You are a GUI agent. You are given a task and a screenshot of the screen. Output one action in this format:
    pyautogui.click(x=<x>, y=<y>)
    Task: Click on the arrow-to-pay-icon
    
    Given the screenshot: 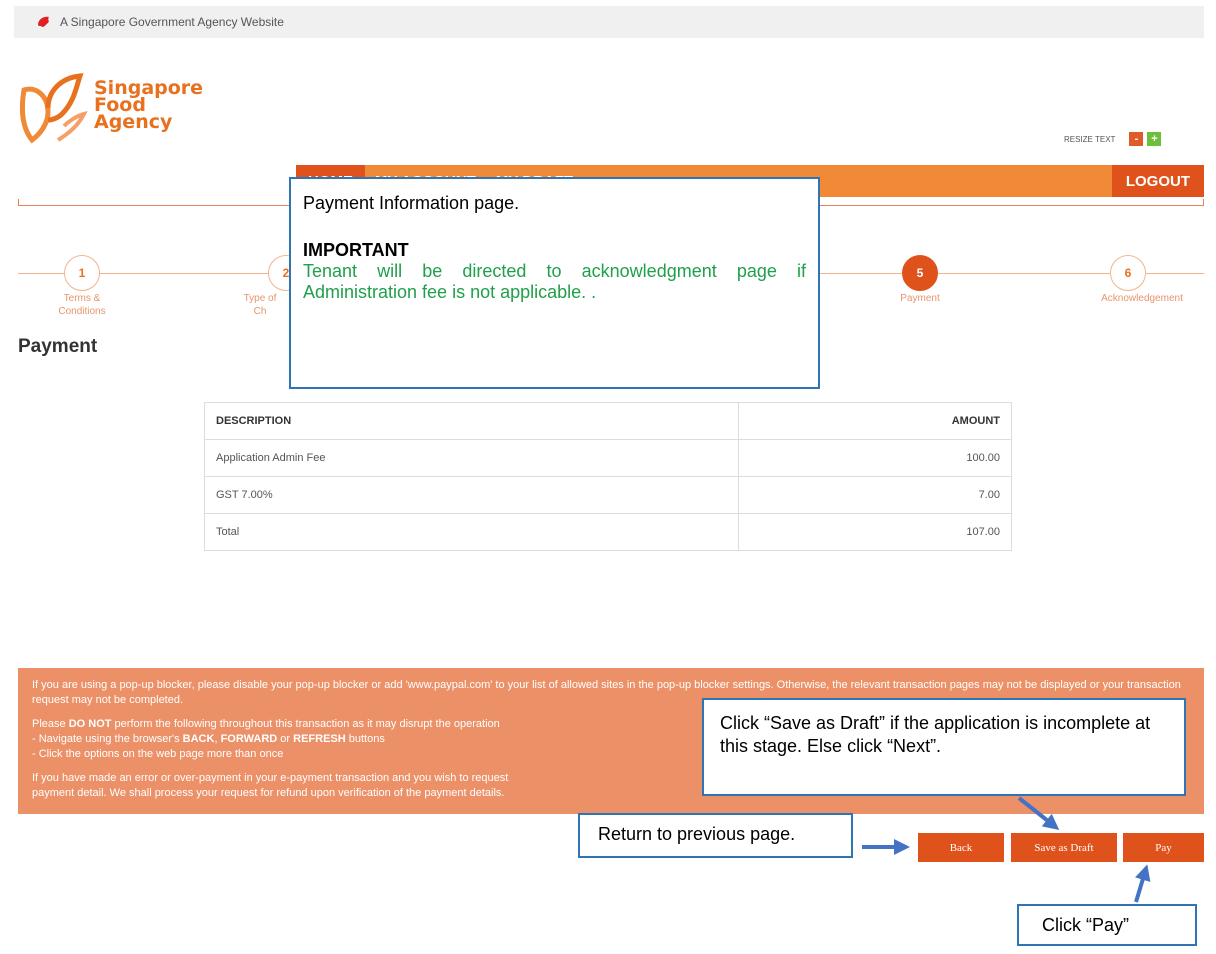 What is the action you would take?
    pyautogui.click(x=1142, y=883)
    